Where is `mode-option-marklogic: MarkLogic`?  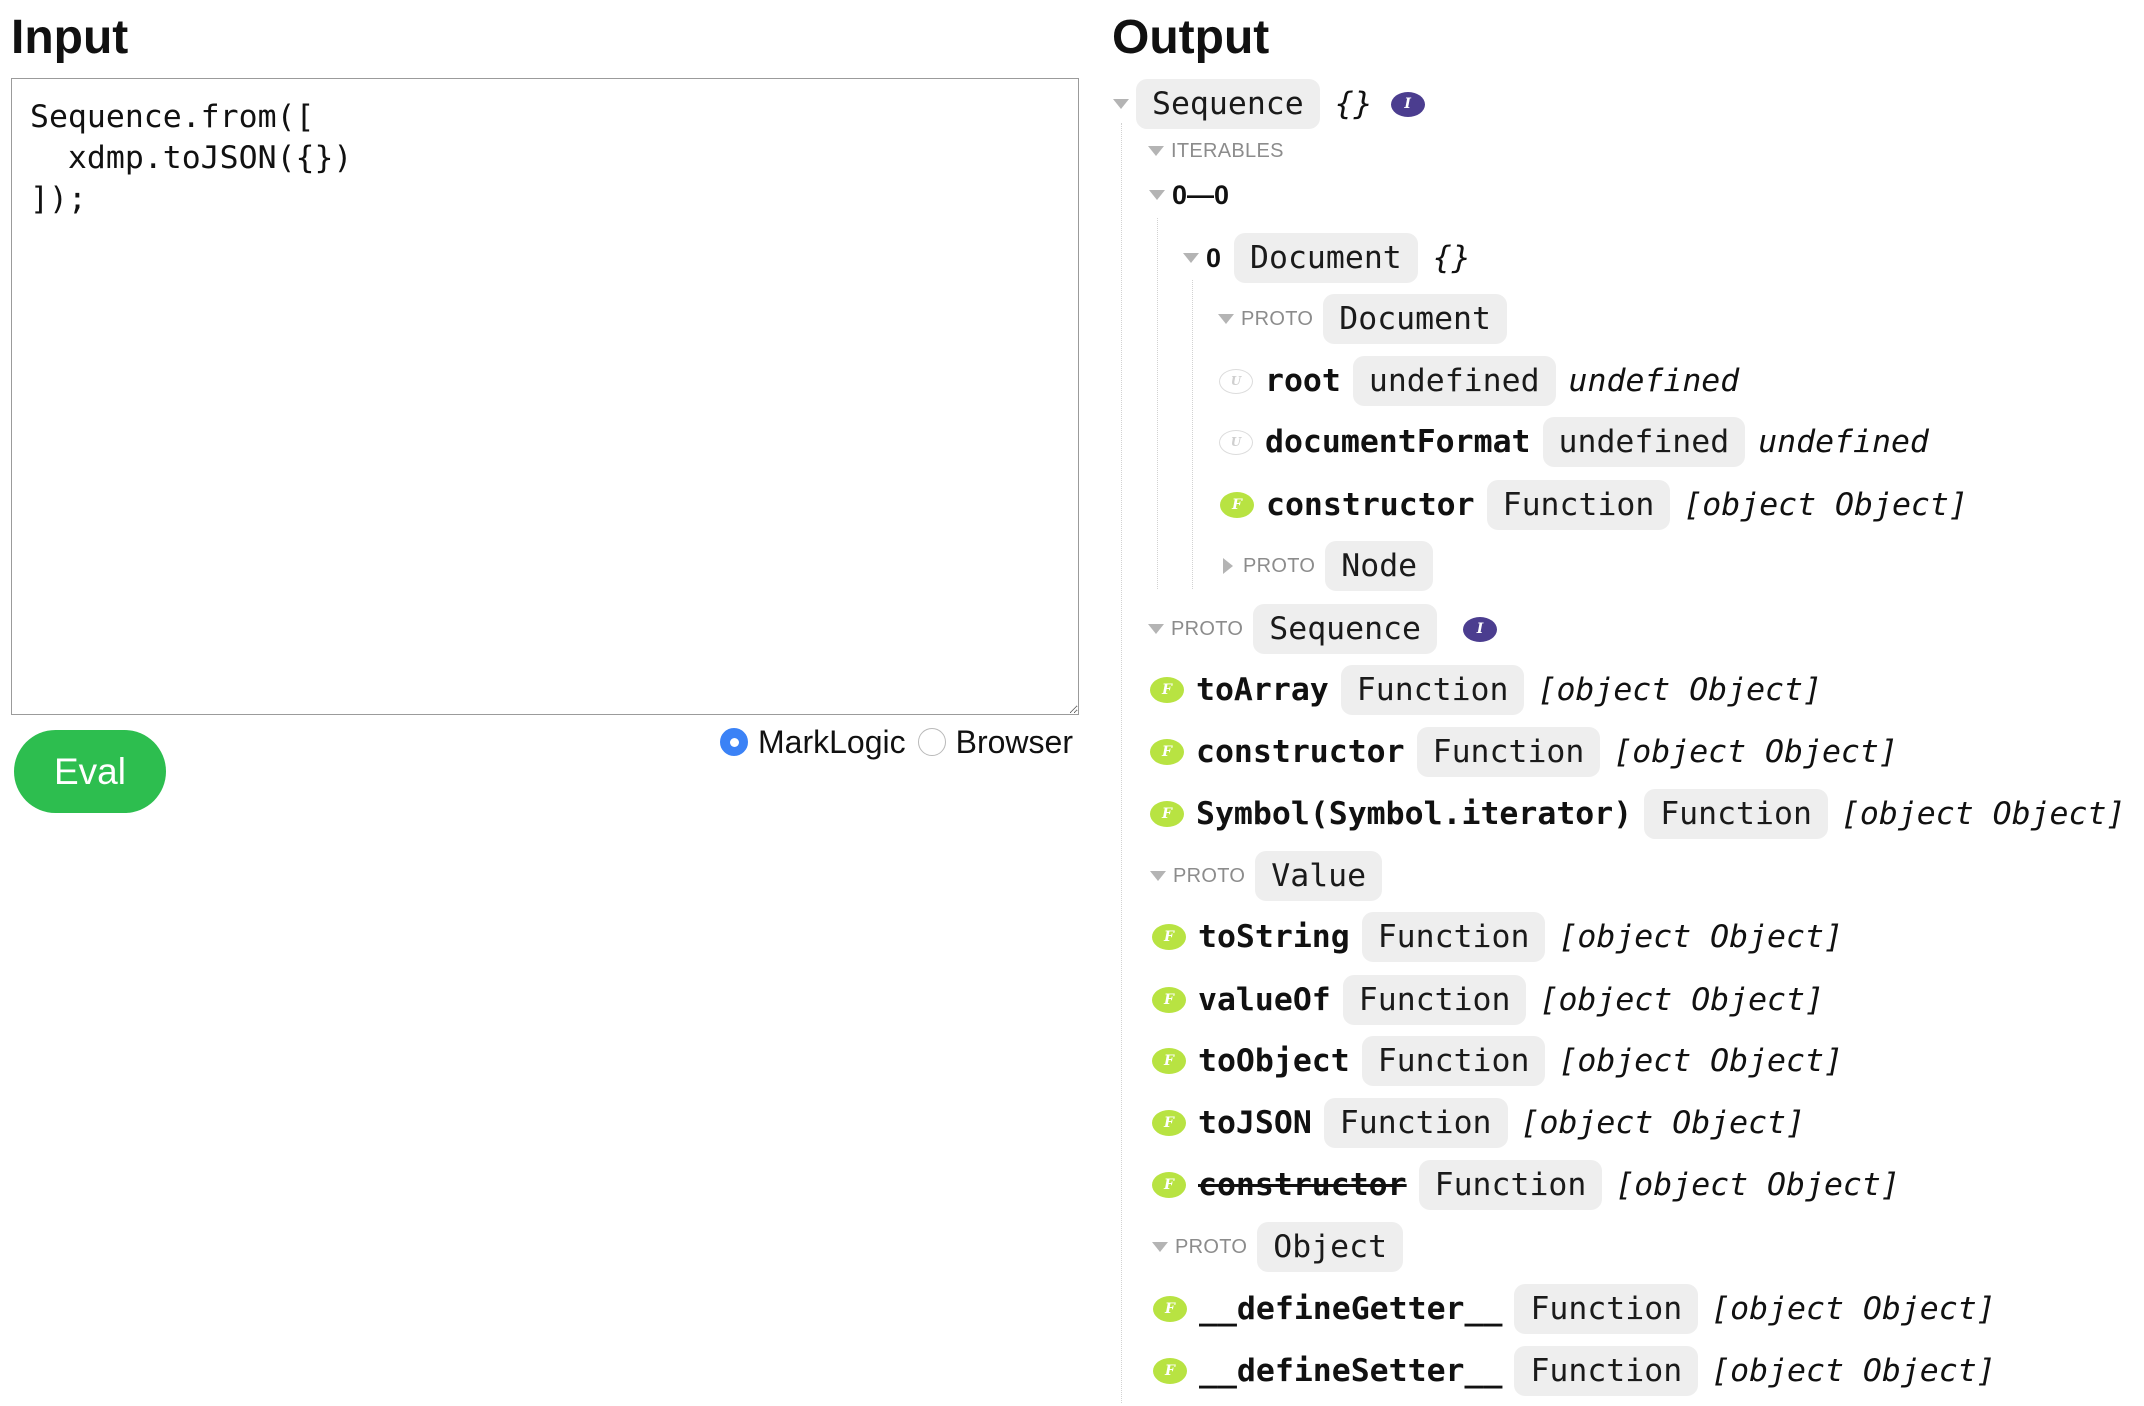
mode-option-marklogic: MarkLogic is located at coordinates (819, 742).